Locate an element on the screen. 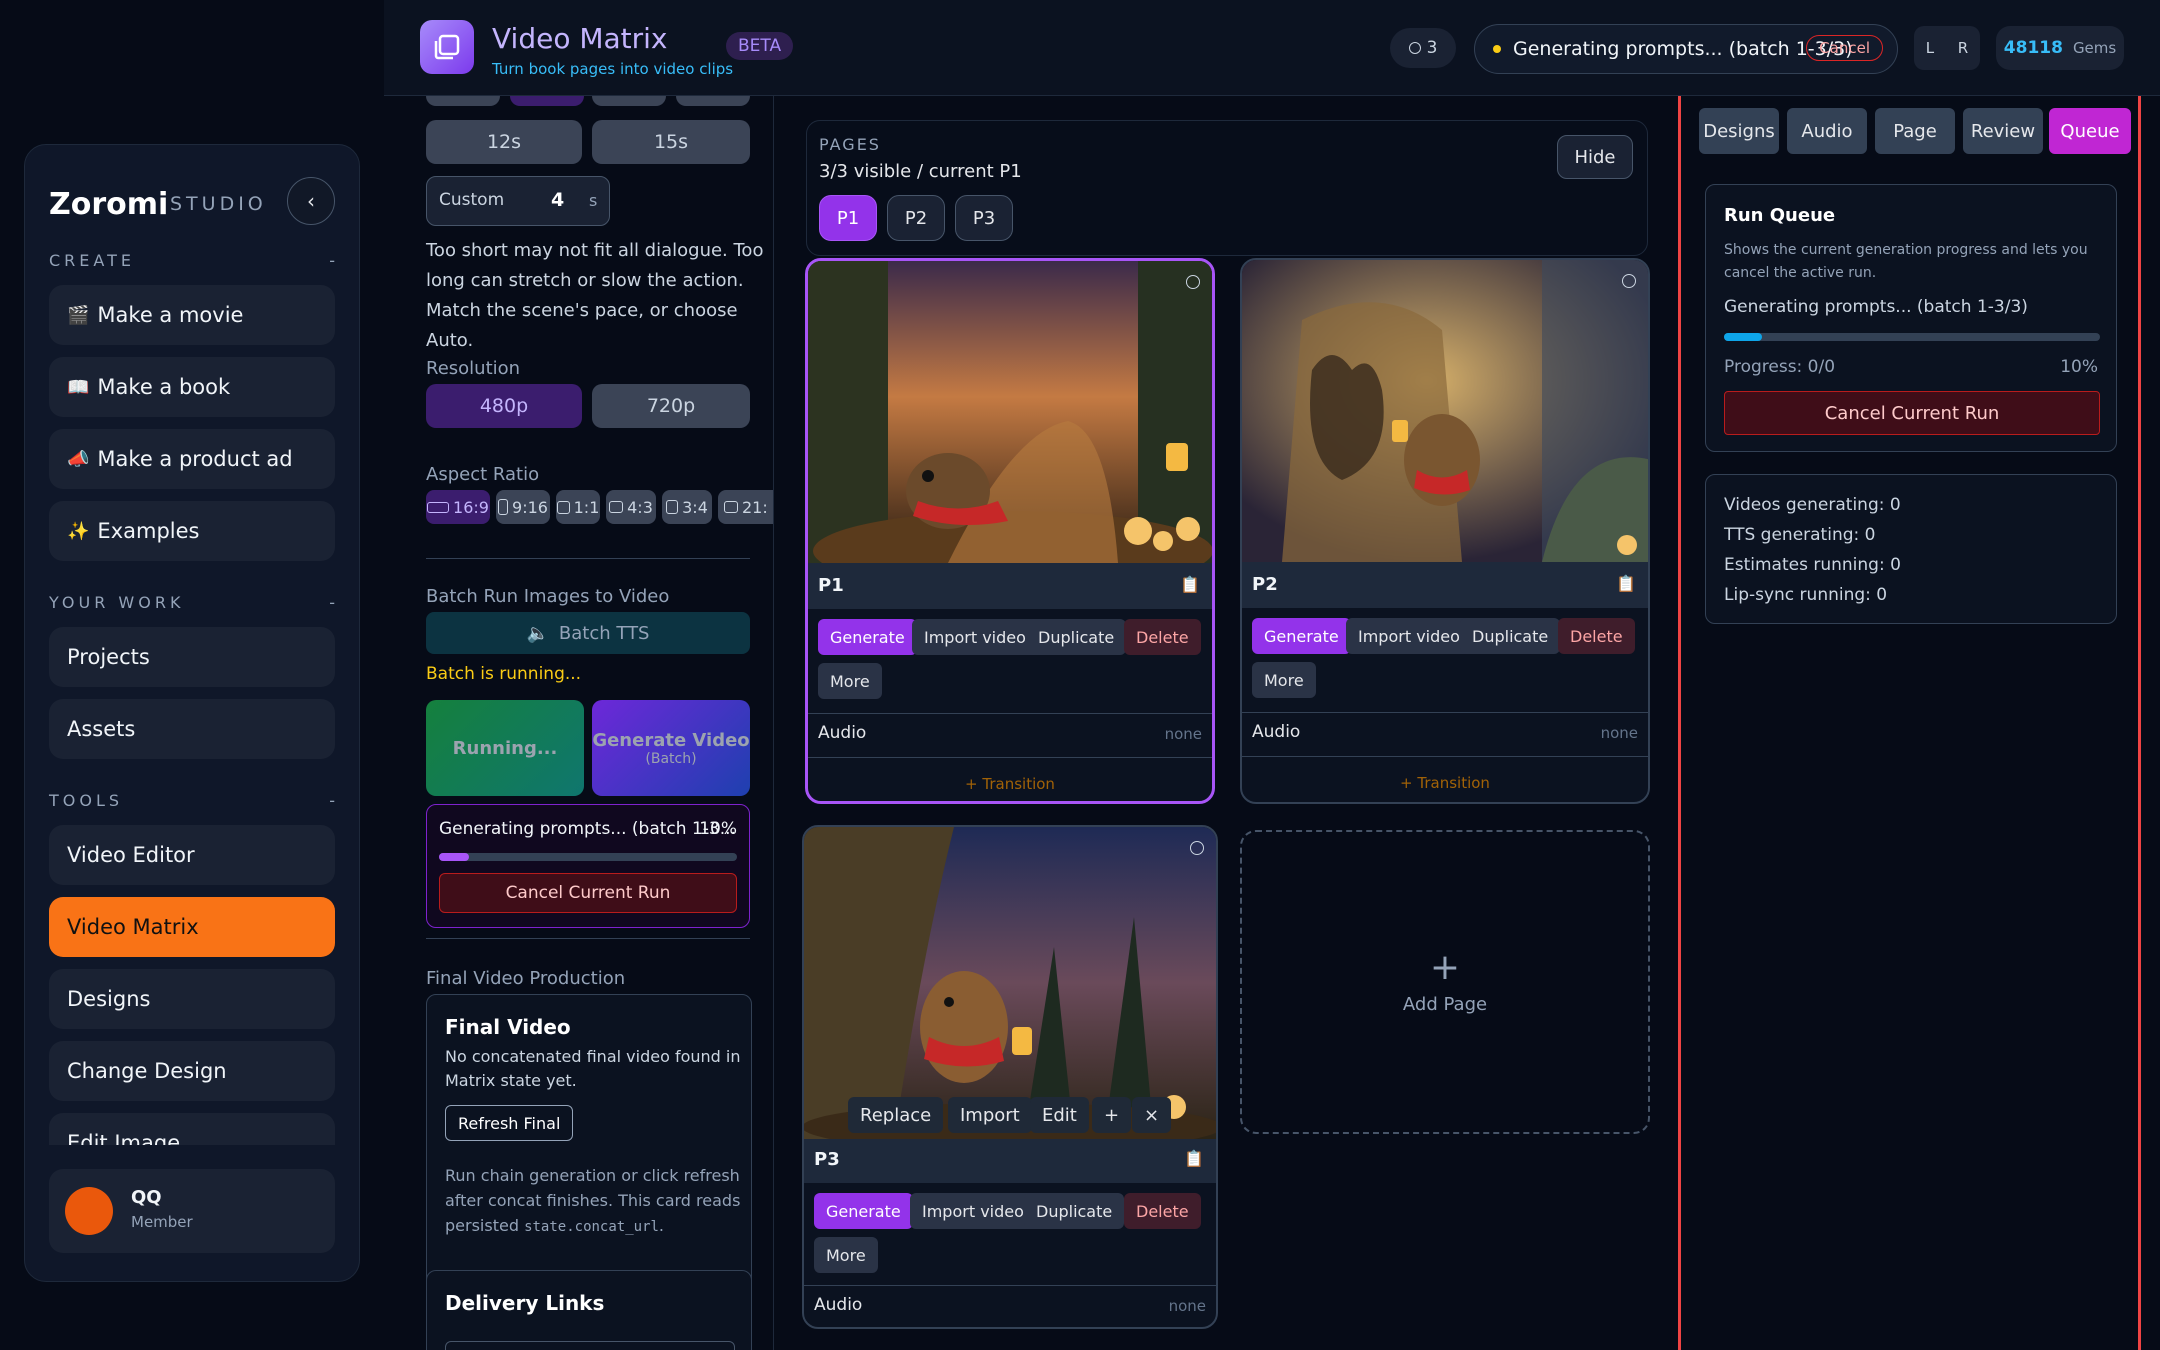 The width and height of the screenshot is (2160, 1350). section-your-work: YOUR WORK - is located at coordinates (194, 602).